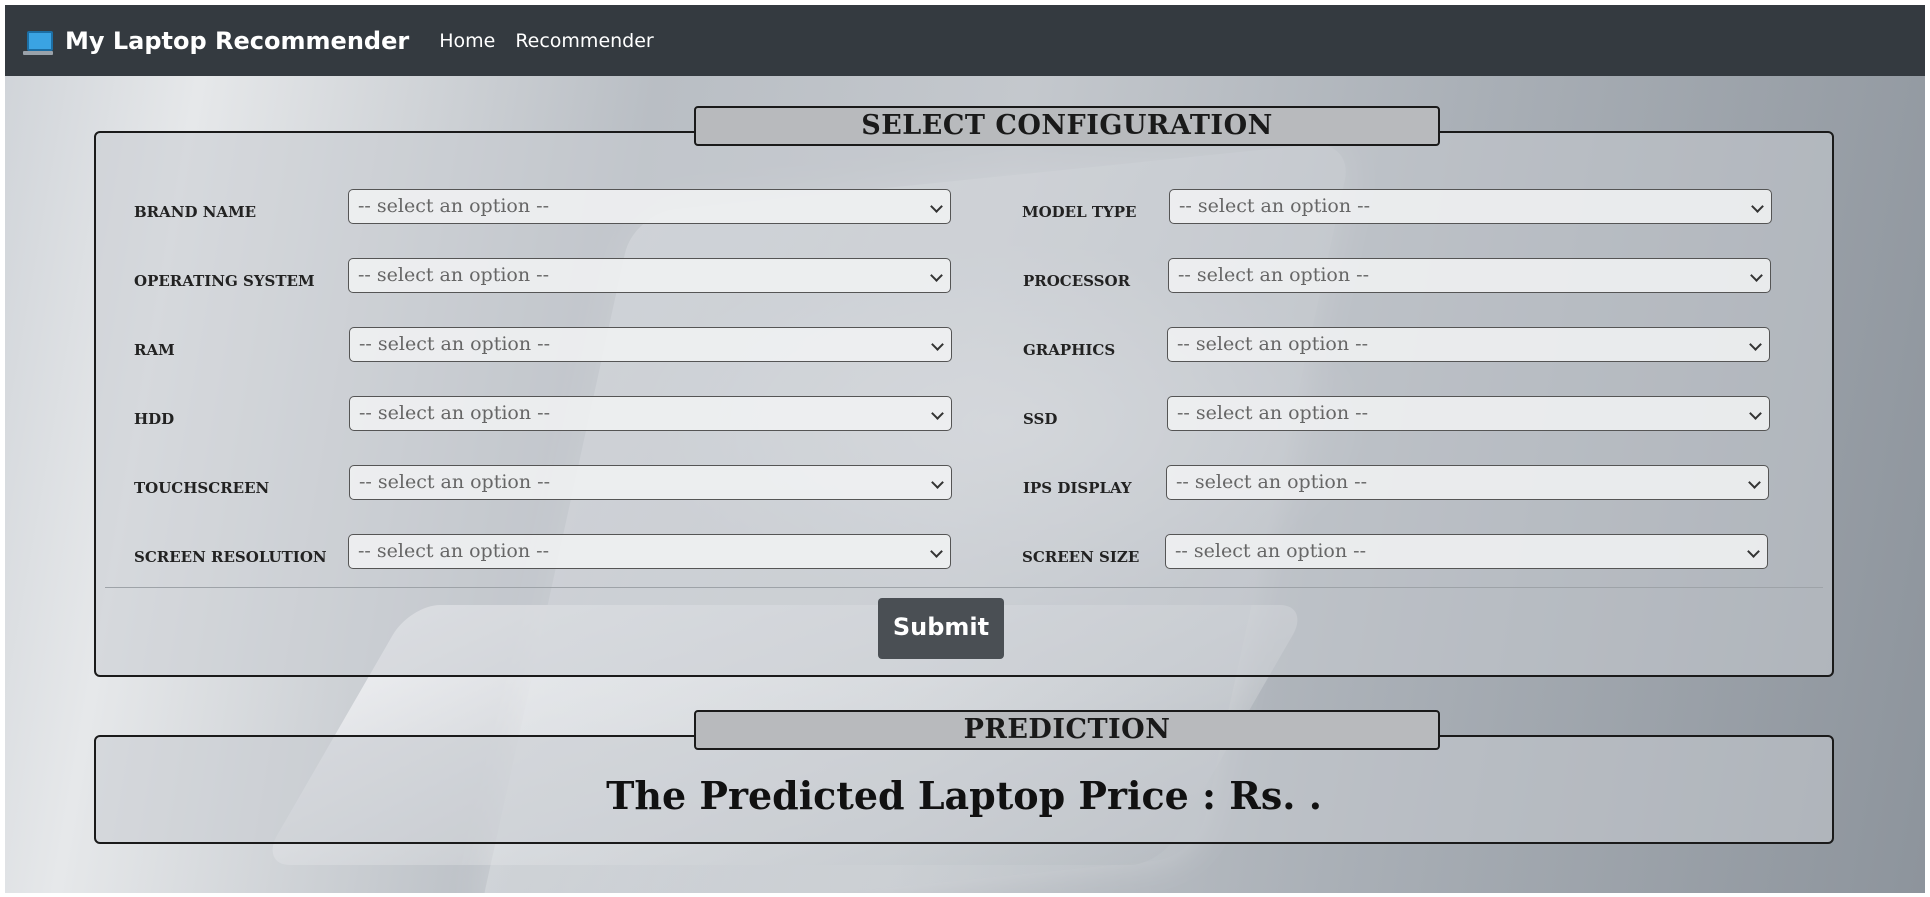 Image resolution: width=1930 pixels, height=897 pixels. What do you see at coordinates (650, 344) in the screenshot?
I see `select-ram: -- select an option --` at bounding box center [650, 344].